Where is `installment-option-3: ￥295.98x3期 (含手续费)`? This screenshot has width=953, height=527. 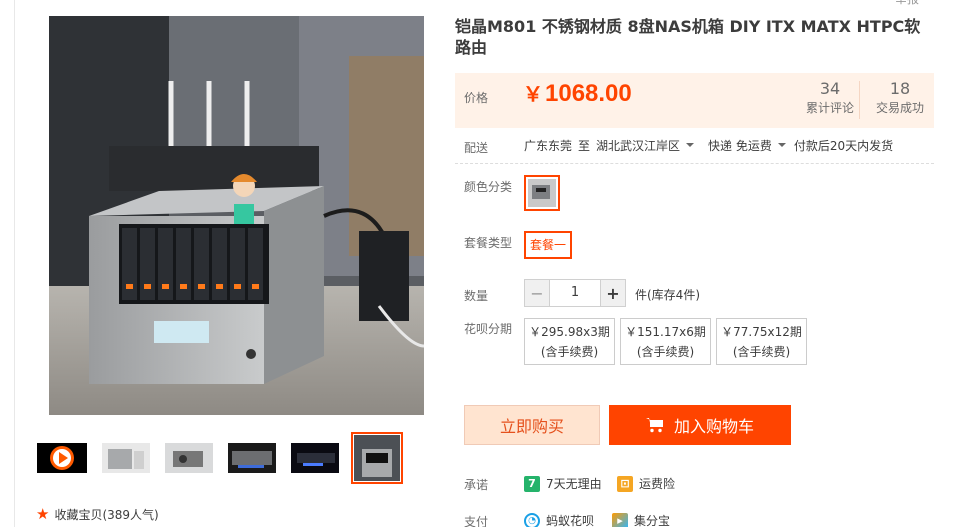
installment-option-3: ￥295.98x3期 (含手续费) is located at coordinates (569, 341).